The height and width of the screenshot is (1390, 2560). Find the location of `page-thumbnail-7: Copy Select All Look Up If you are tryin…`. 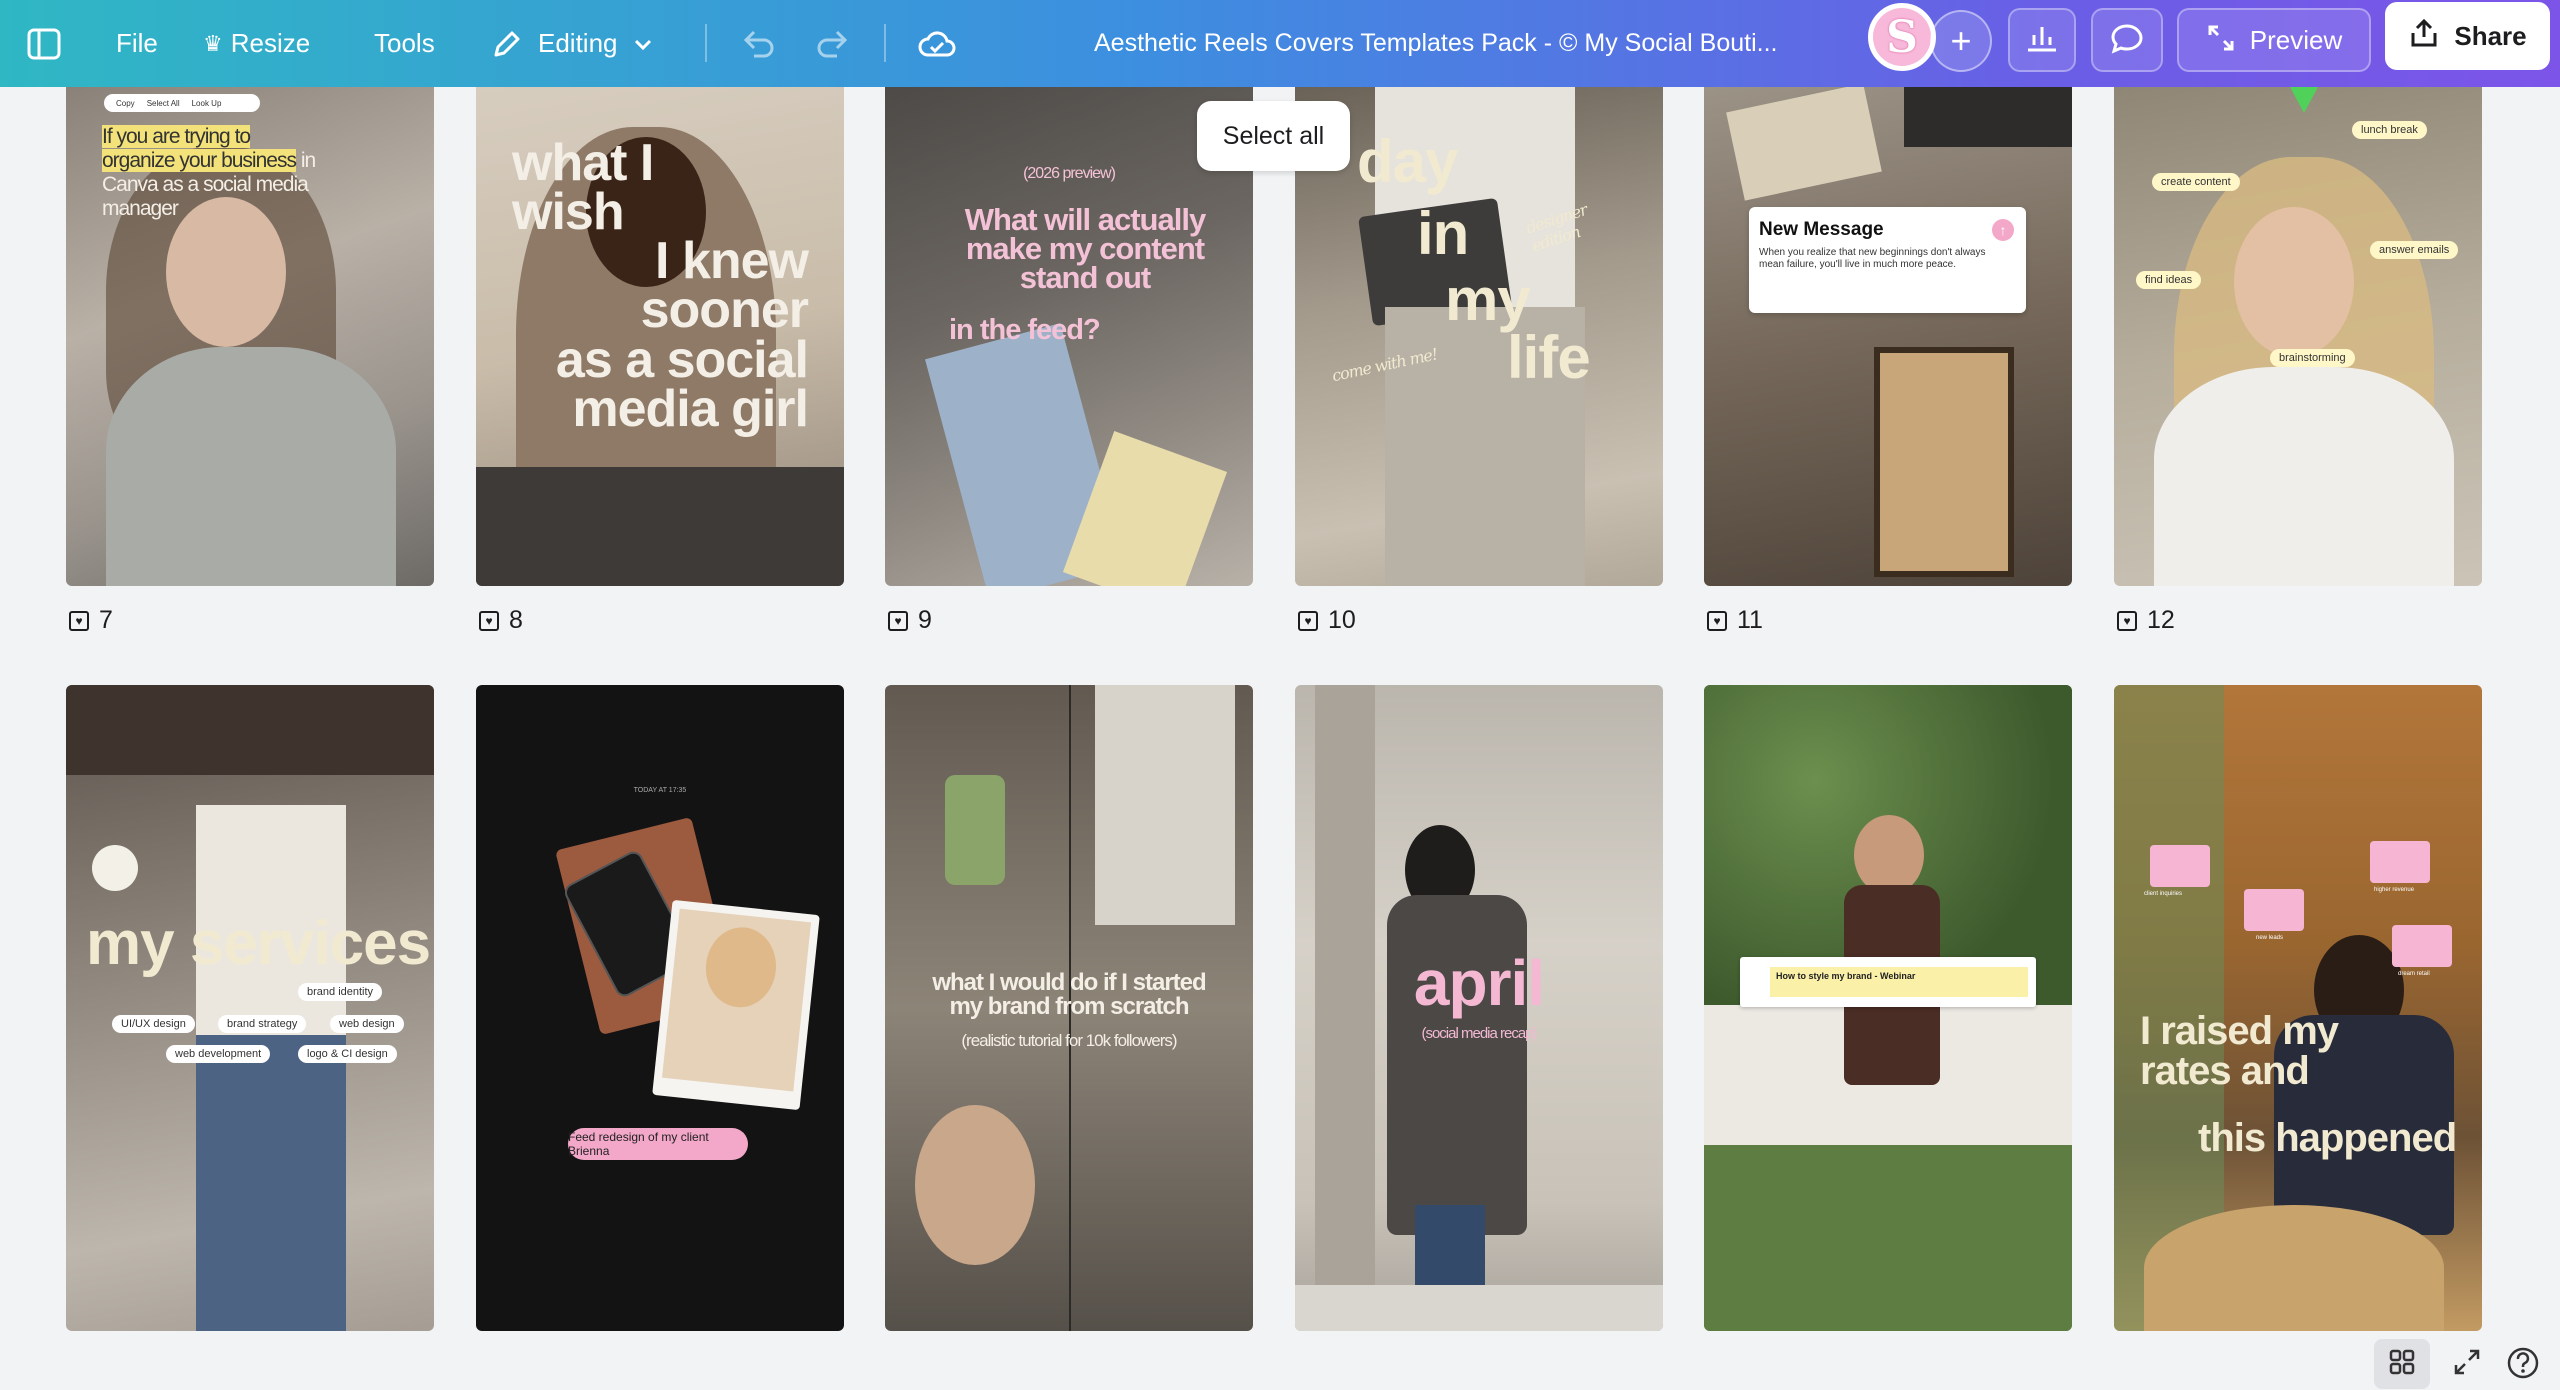

page-thumbnail-7: Copy Select All Look Up If you are tryin… is located at coordinates (250, 336).